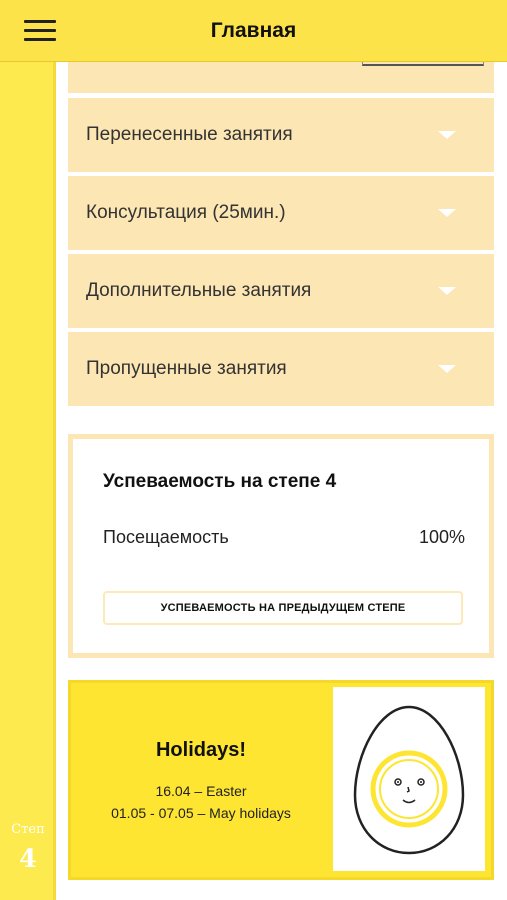 This screenshot has width=507, height=900. I want to click on accordion-label: Консультация (25мин.), so click(186, 212).